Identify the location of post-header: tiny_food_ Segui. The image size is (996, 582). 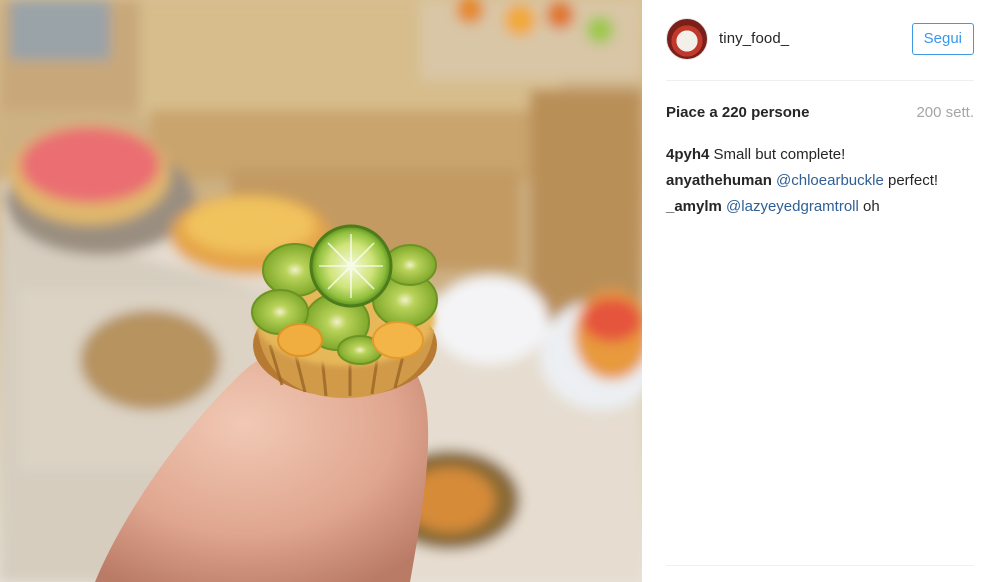
(820, 38).